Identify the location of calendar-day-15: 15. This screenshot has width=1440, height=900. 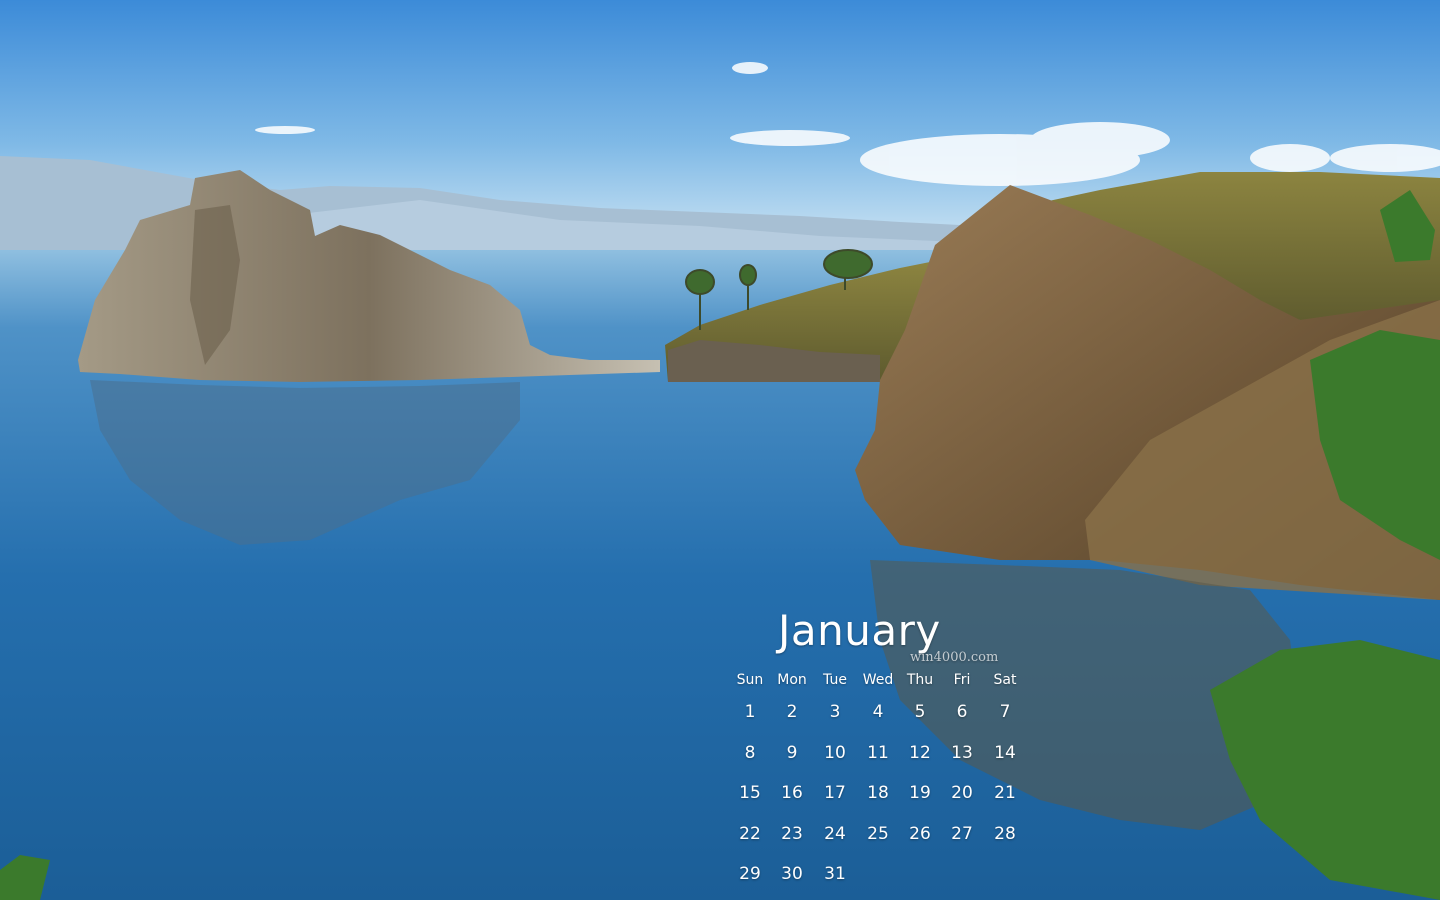
(750, 793).